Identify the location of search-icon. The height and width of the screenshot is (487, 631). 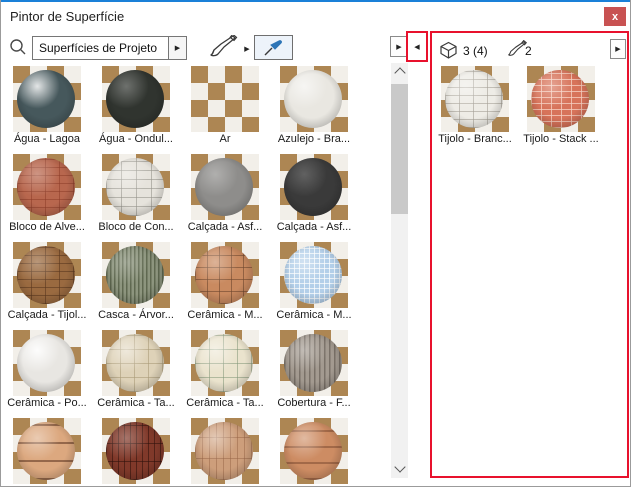
(18, 47).